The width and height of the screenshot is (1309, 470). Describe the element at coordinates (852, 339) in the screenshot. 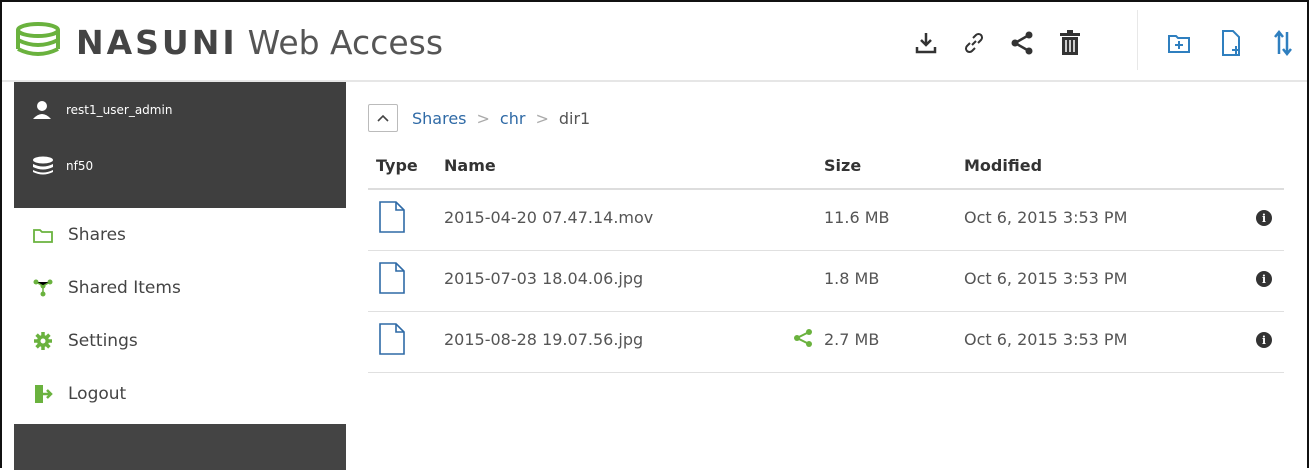

I see `file-size: 2.7 MB` at that location.